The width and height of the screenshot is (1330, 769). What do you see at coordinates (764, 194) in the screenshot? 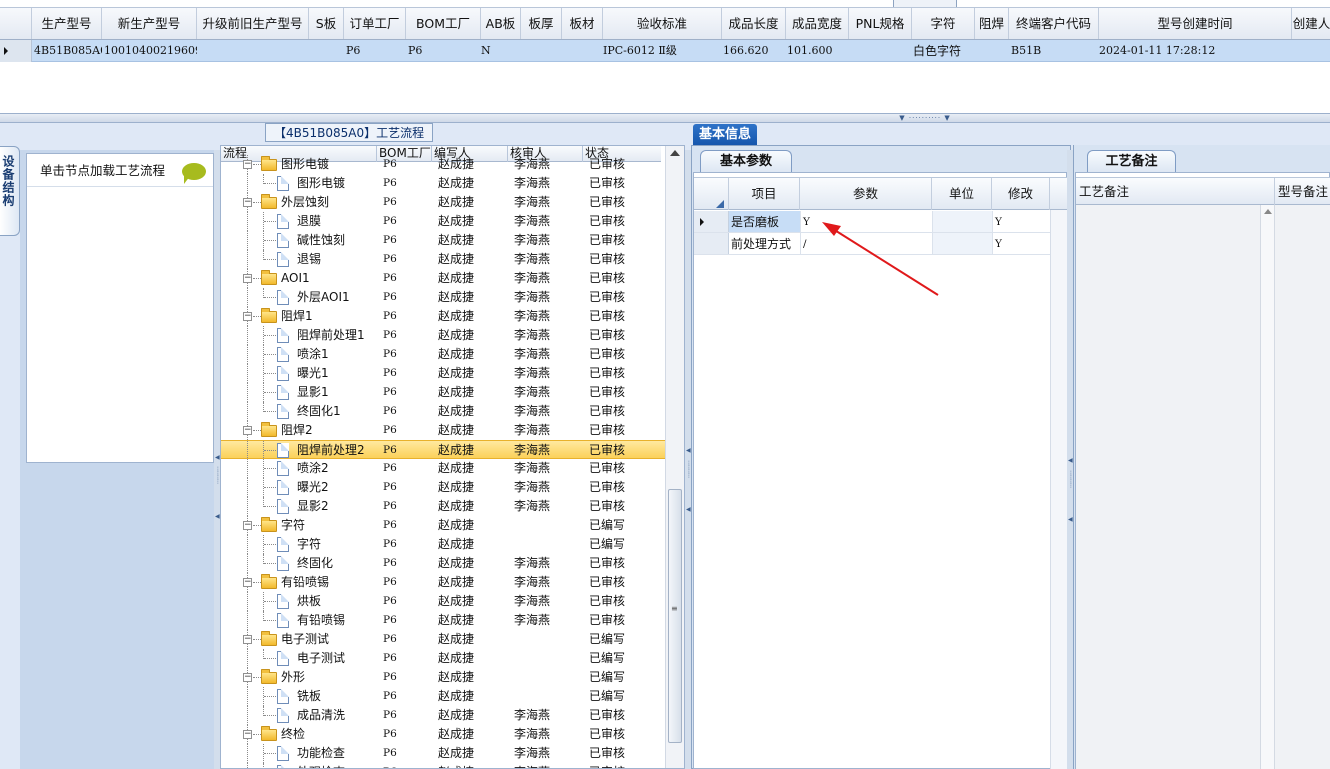
I see `col-item: 项目` at bounding box center [764, 194].